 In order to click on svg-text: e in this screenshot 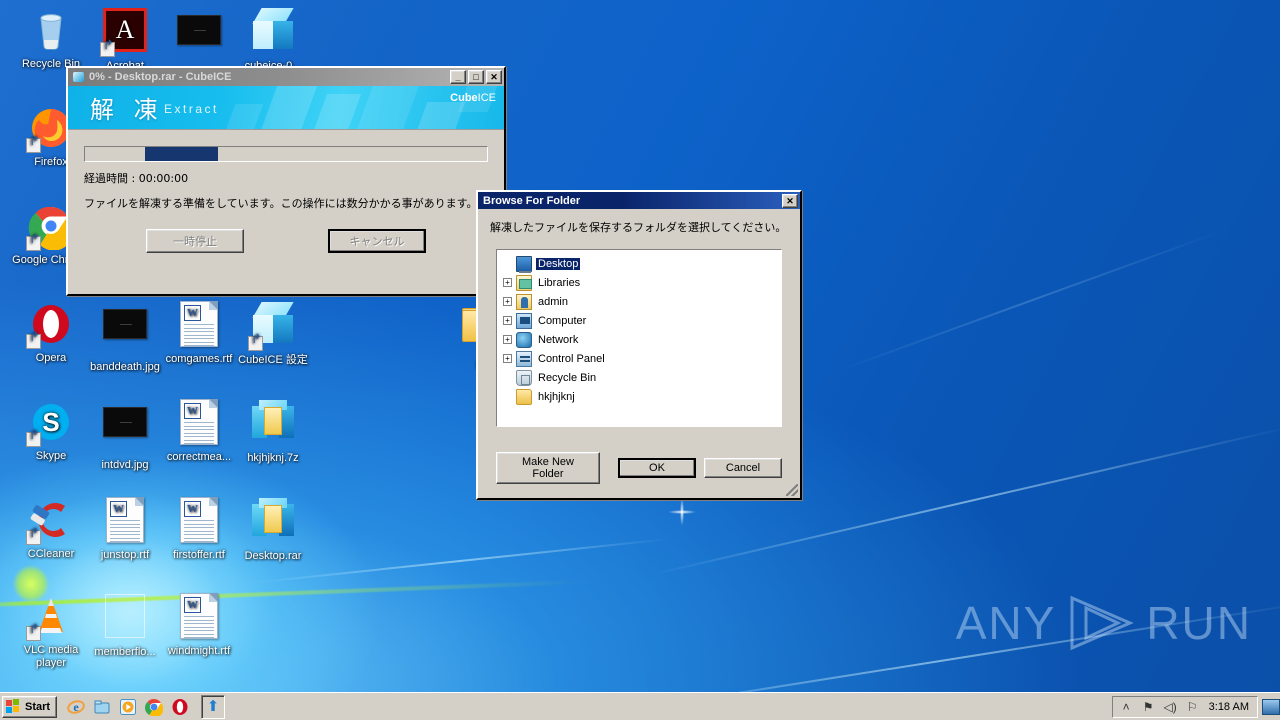, I will do `click(76, 707)`.